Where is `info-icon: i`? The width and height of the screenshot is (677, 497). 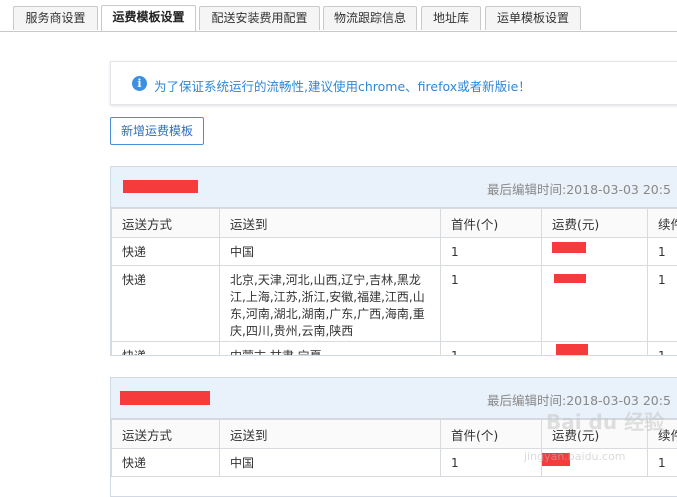
info-icon: i is located at coordinates (139, 83).